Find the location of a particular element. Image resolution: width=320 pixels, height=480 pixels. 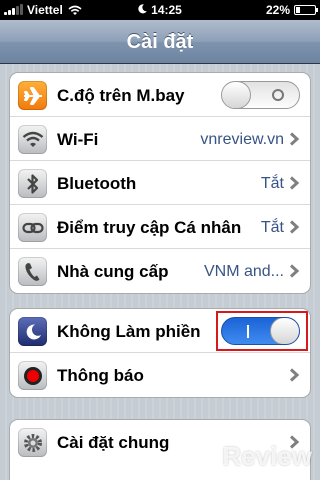

airplane-icon is located at coordinates (32, 95).